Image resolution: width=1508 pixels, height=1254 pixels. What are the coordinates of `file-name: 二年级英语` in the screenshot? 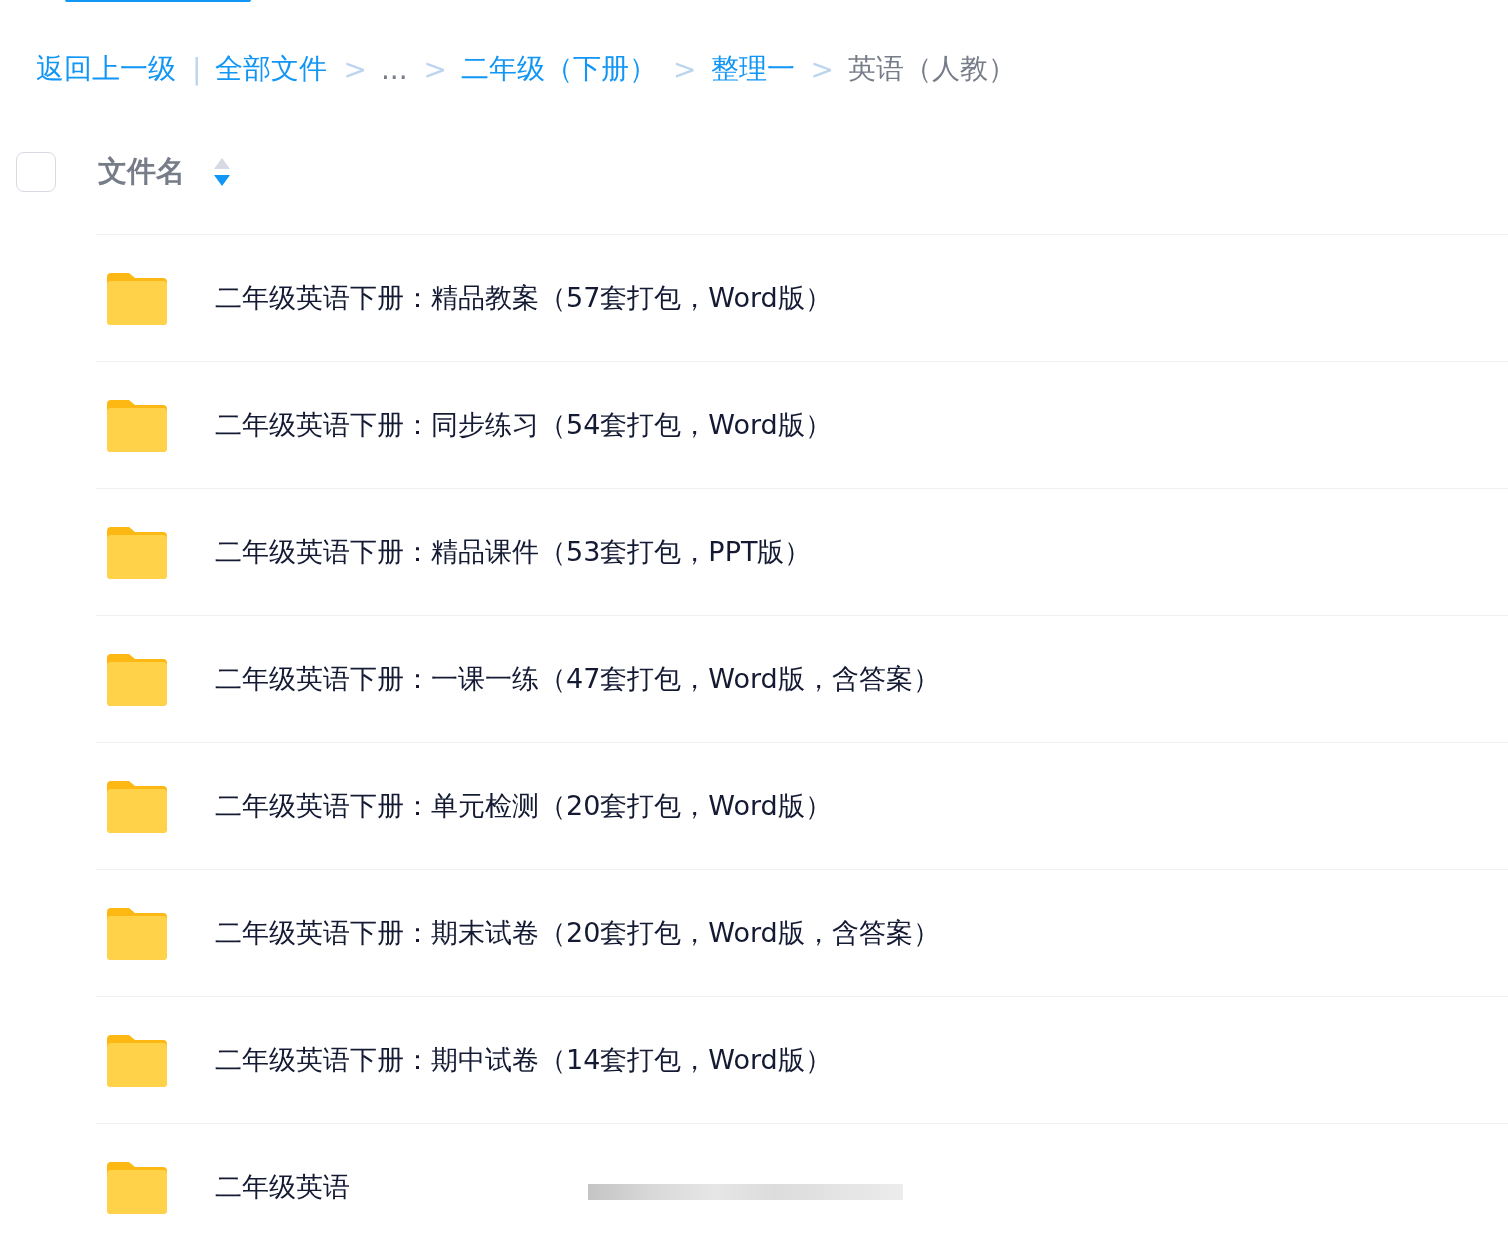 It's located at (282, 1187).